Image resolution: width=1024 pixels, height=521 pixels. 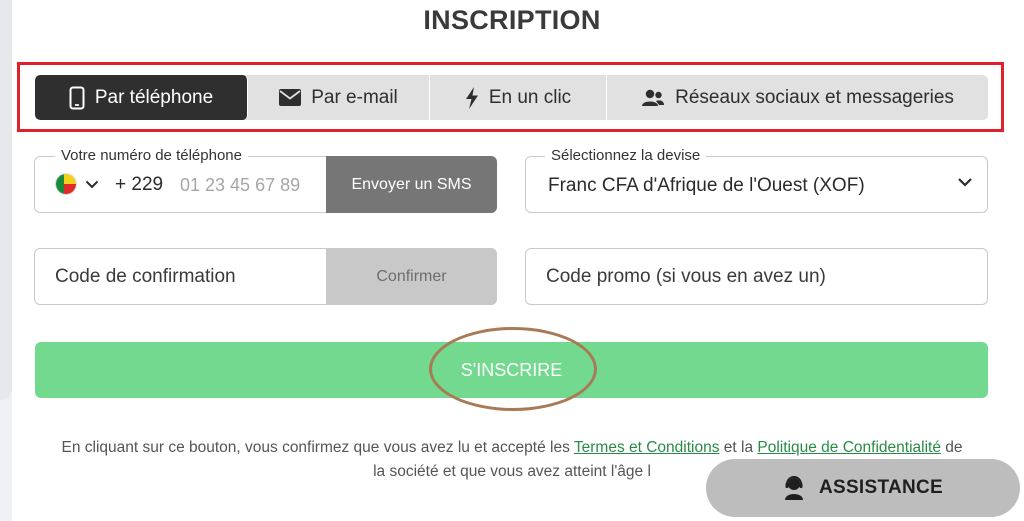 I want to click on tab-one-click: En un clic, so click(x=518, y=97).